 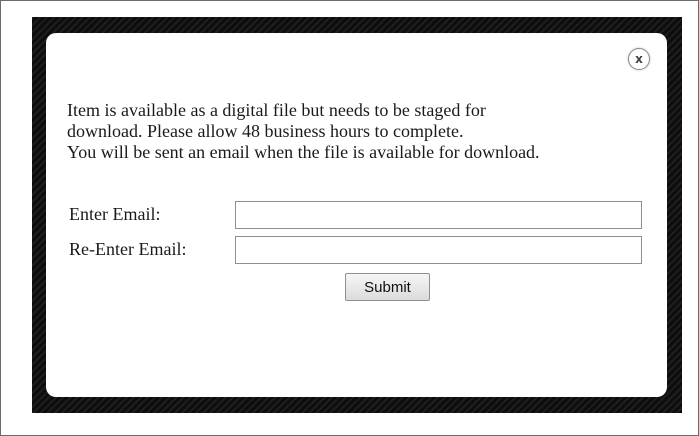 I want to click on close-button: x, so click(x=639, y=59).